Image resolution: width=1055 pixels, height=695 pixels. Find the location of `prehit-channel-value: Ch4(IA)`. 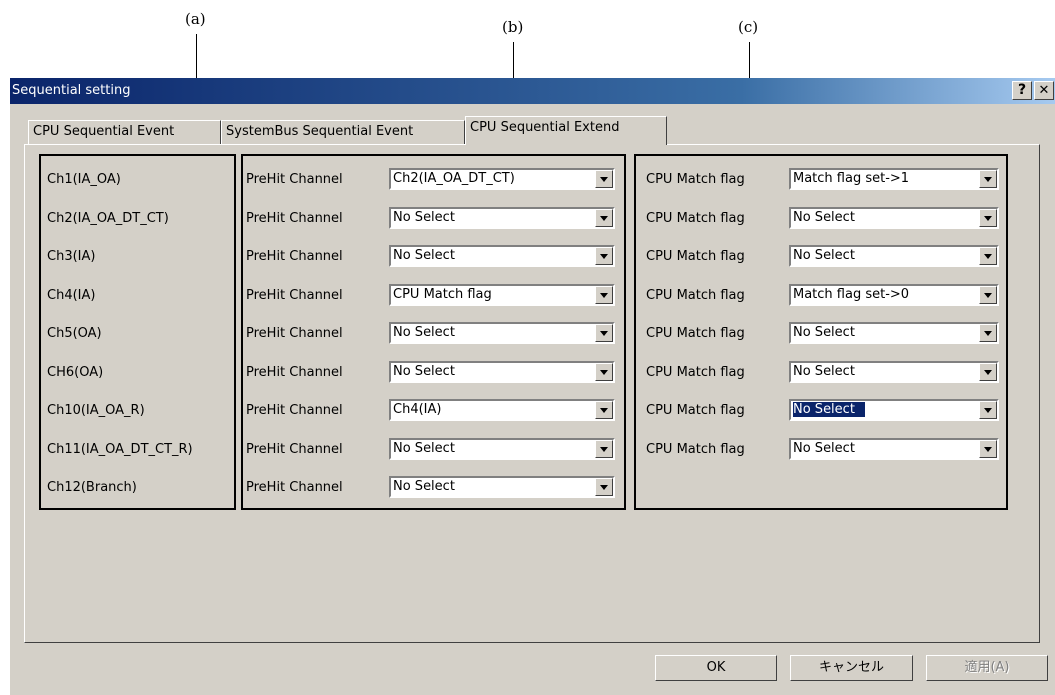

prehit-channel-value: Ch4(IA) is located at coordinates (417, 409).